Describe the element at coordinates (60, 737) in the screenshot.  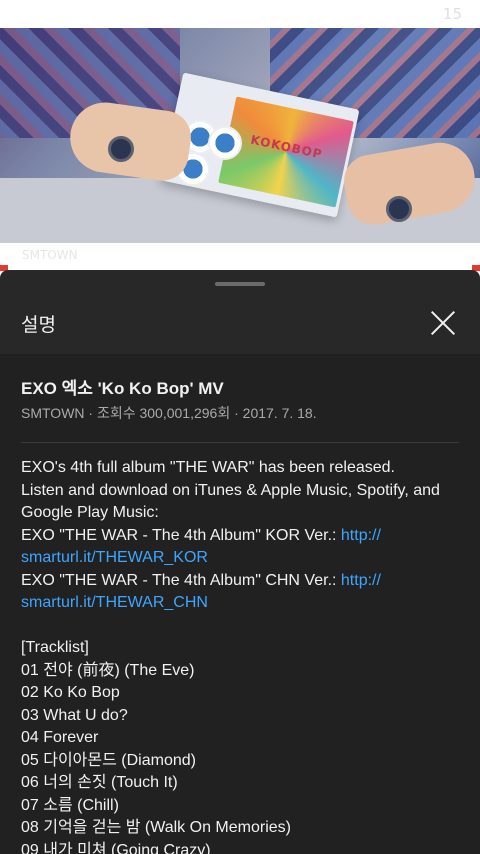
I see `track-item: 04 Forever` at that location.